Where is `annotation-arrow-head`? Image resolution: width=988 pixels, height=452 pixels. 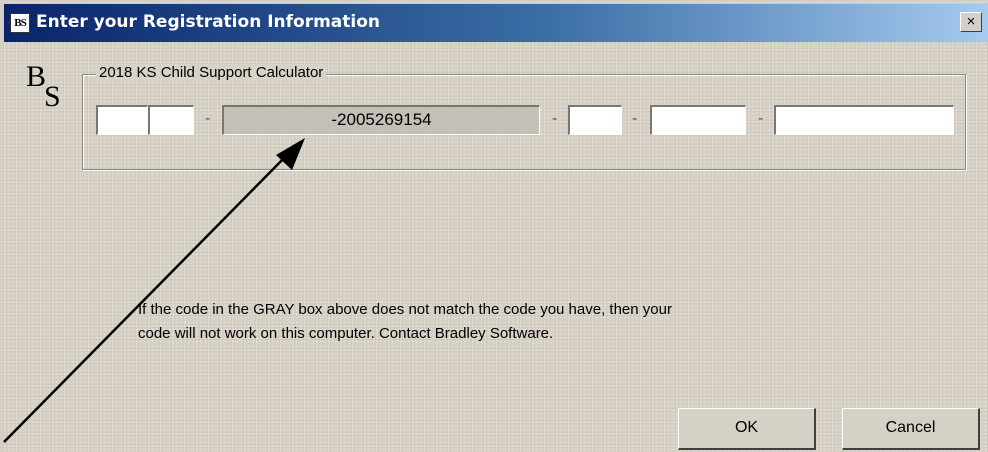
annotation-arrow-head is located at coordinates (290, 154).